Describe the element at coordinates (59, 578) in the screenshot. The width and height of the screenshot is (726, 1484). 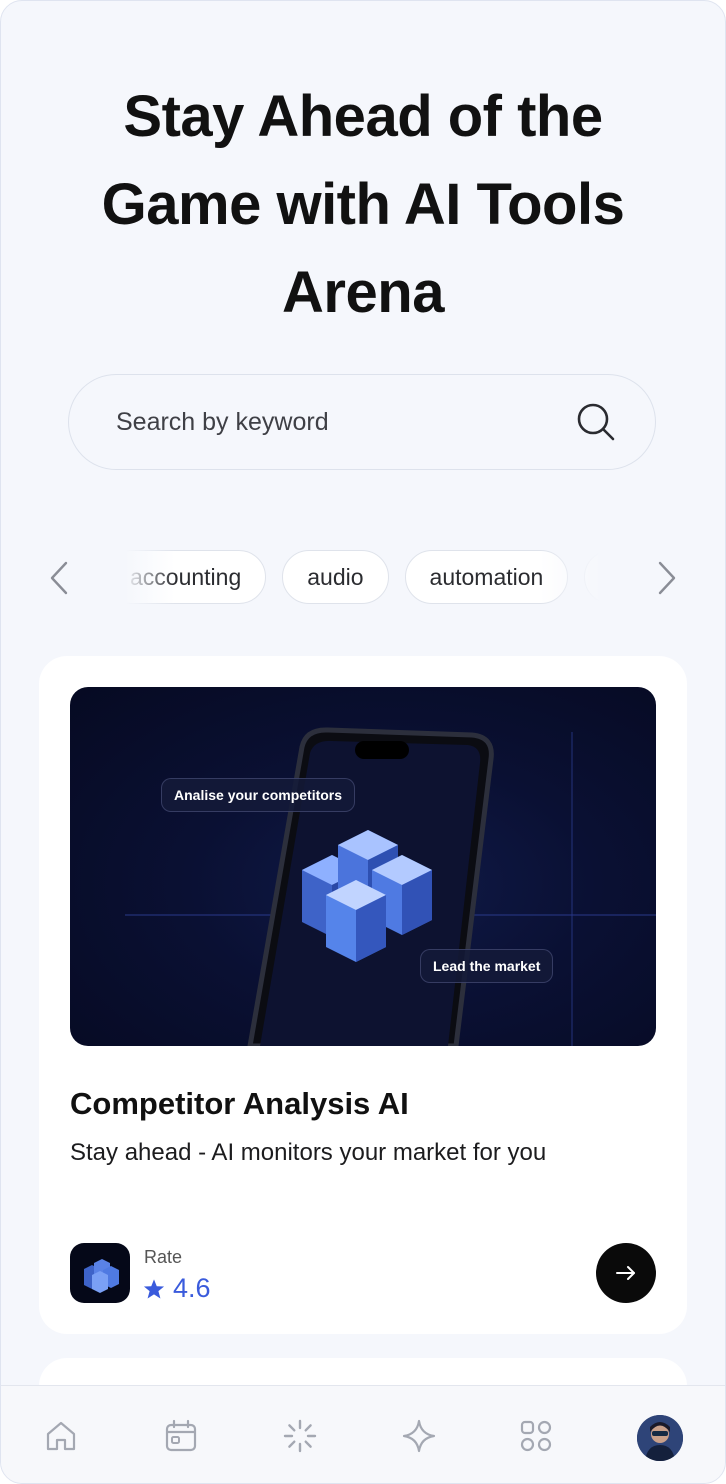
I see `chevron-left-icon` at that location.